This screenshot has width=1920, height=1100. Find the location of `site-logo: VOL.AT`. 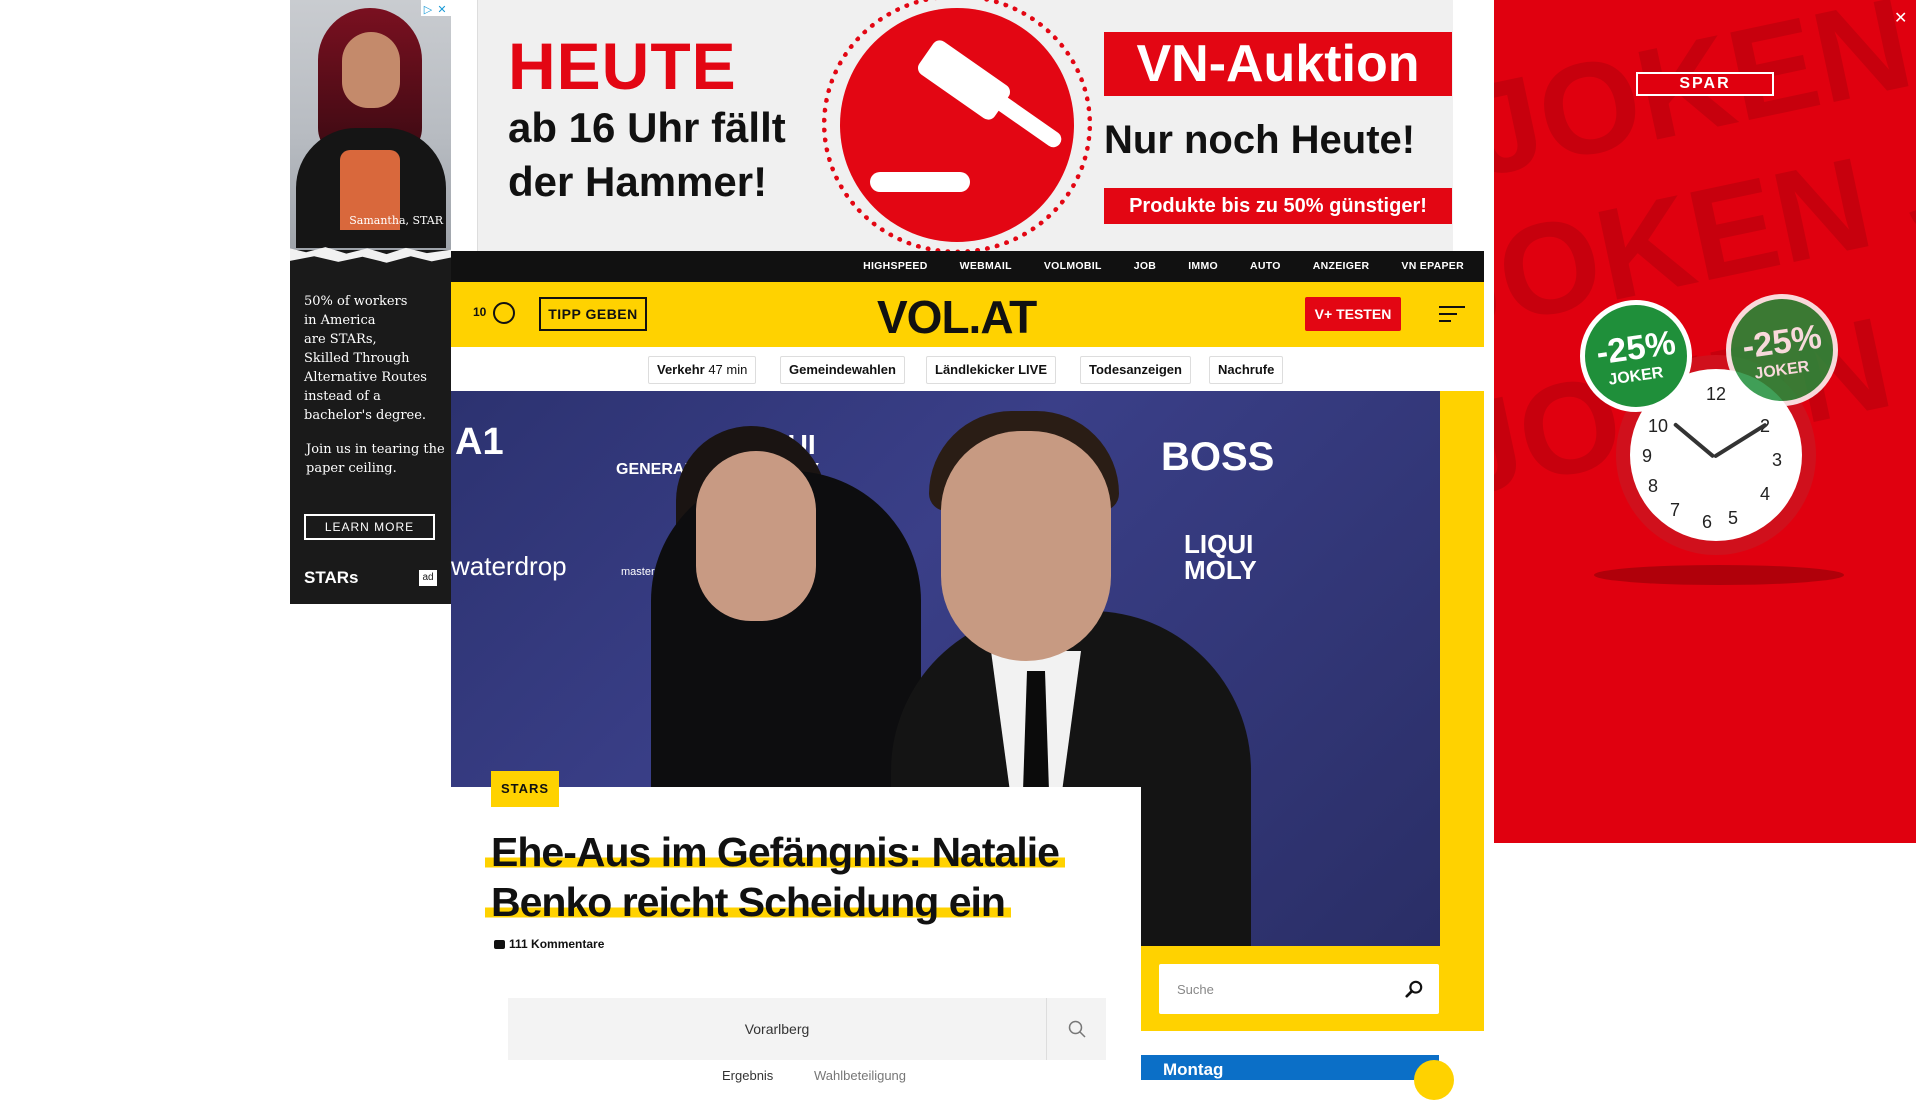

site-logo: VOL.AT is located at coordinates (957, 317).